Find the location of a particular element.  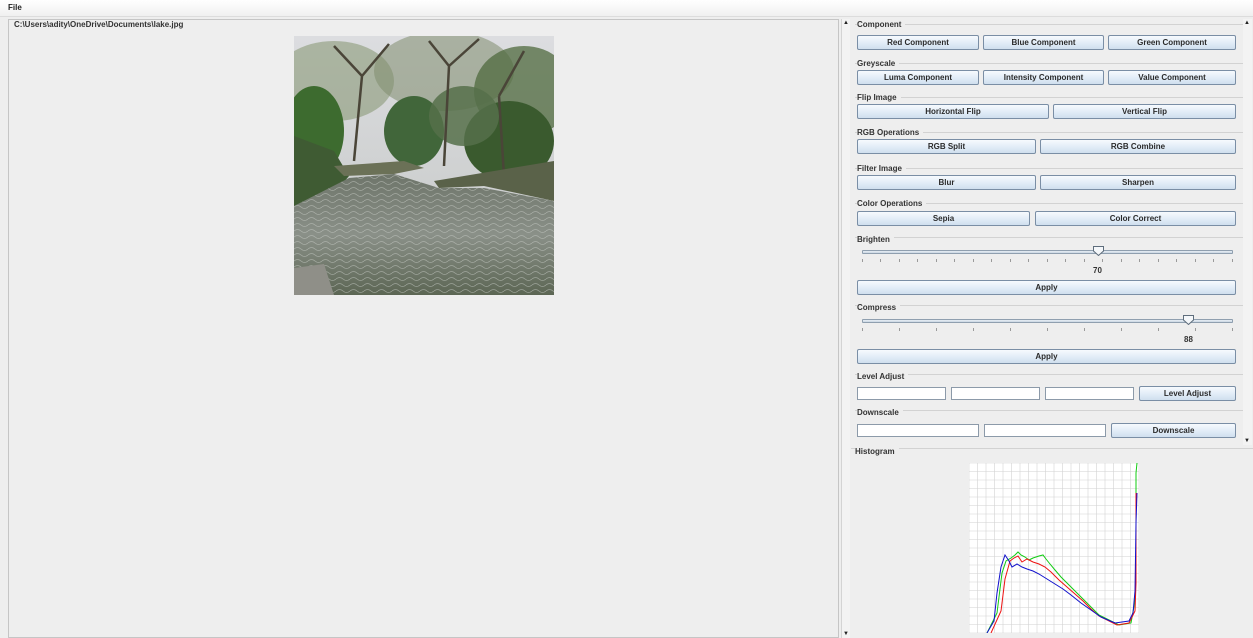

compress-slider-track is located at coordinates (1047, 321).